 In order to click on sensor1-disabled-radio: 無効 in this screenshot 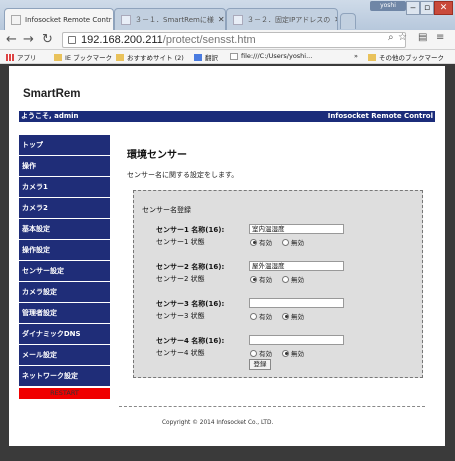, I will do `click(293, 242)`.